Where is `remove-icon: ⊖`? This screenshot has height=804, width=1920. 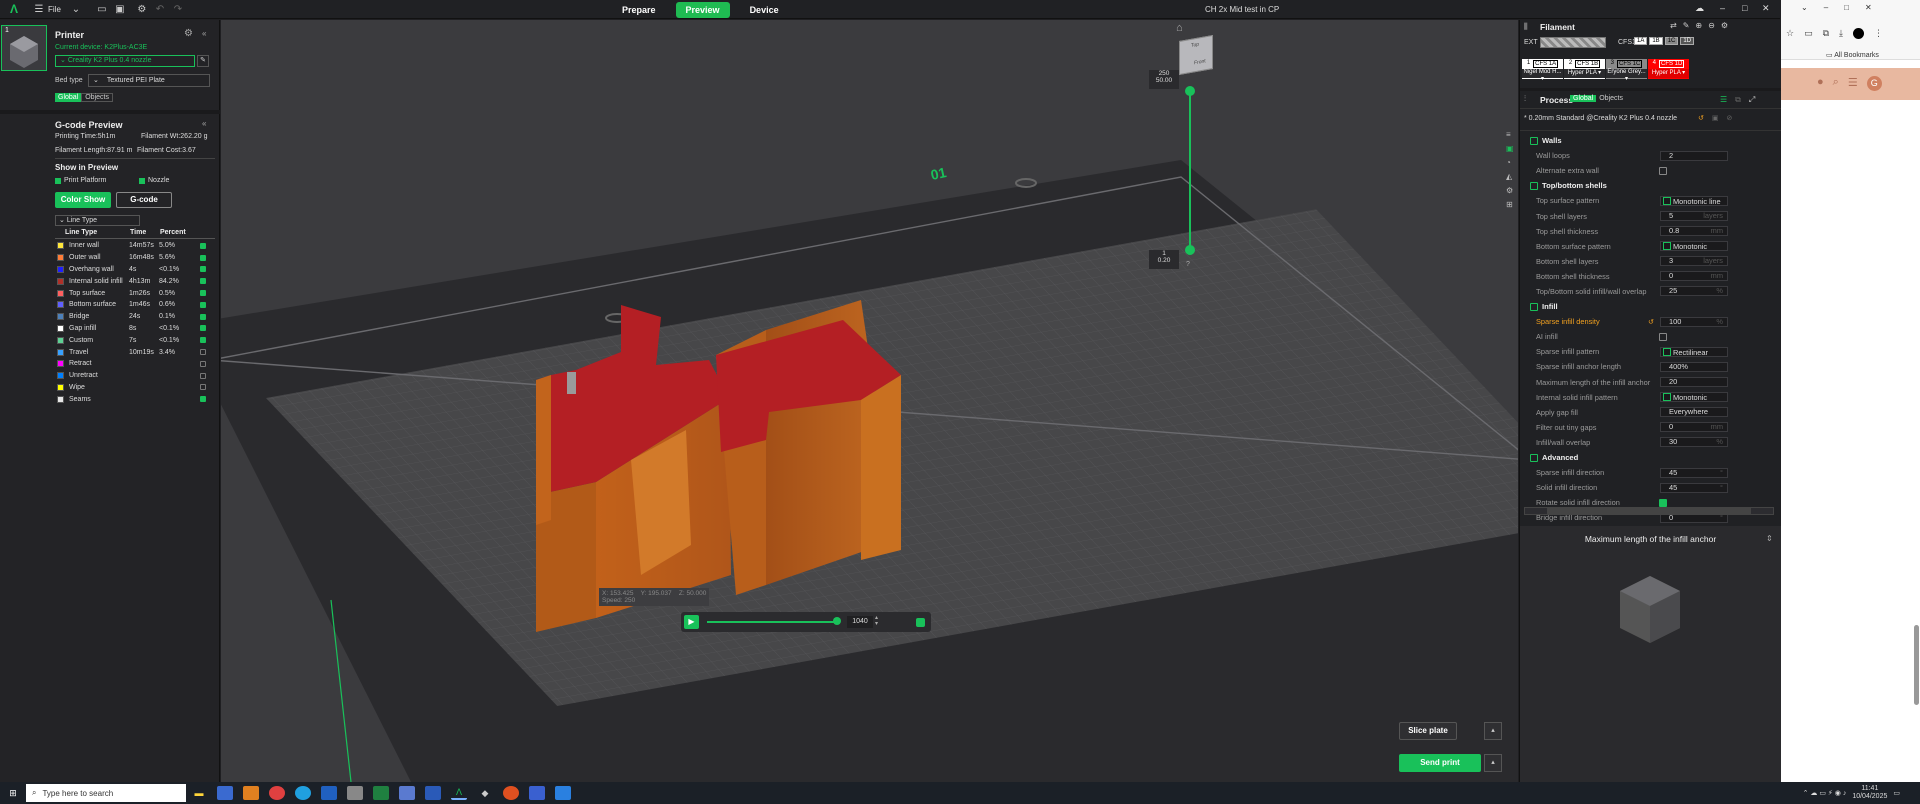
remove-icon: ⊖ is located at coordinates (1711, 25).